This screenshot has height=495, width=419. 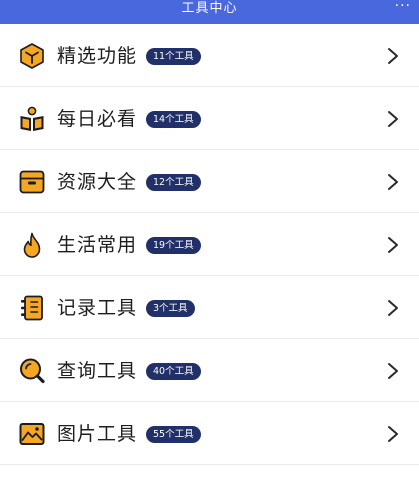 I want to click on category-label: 记录工具, so click(x=97, y=308).